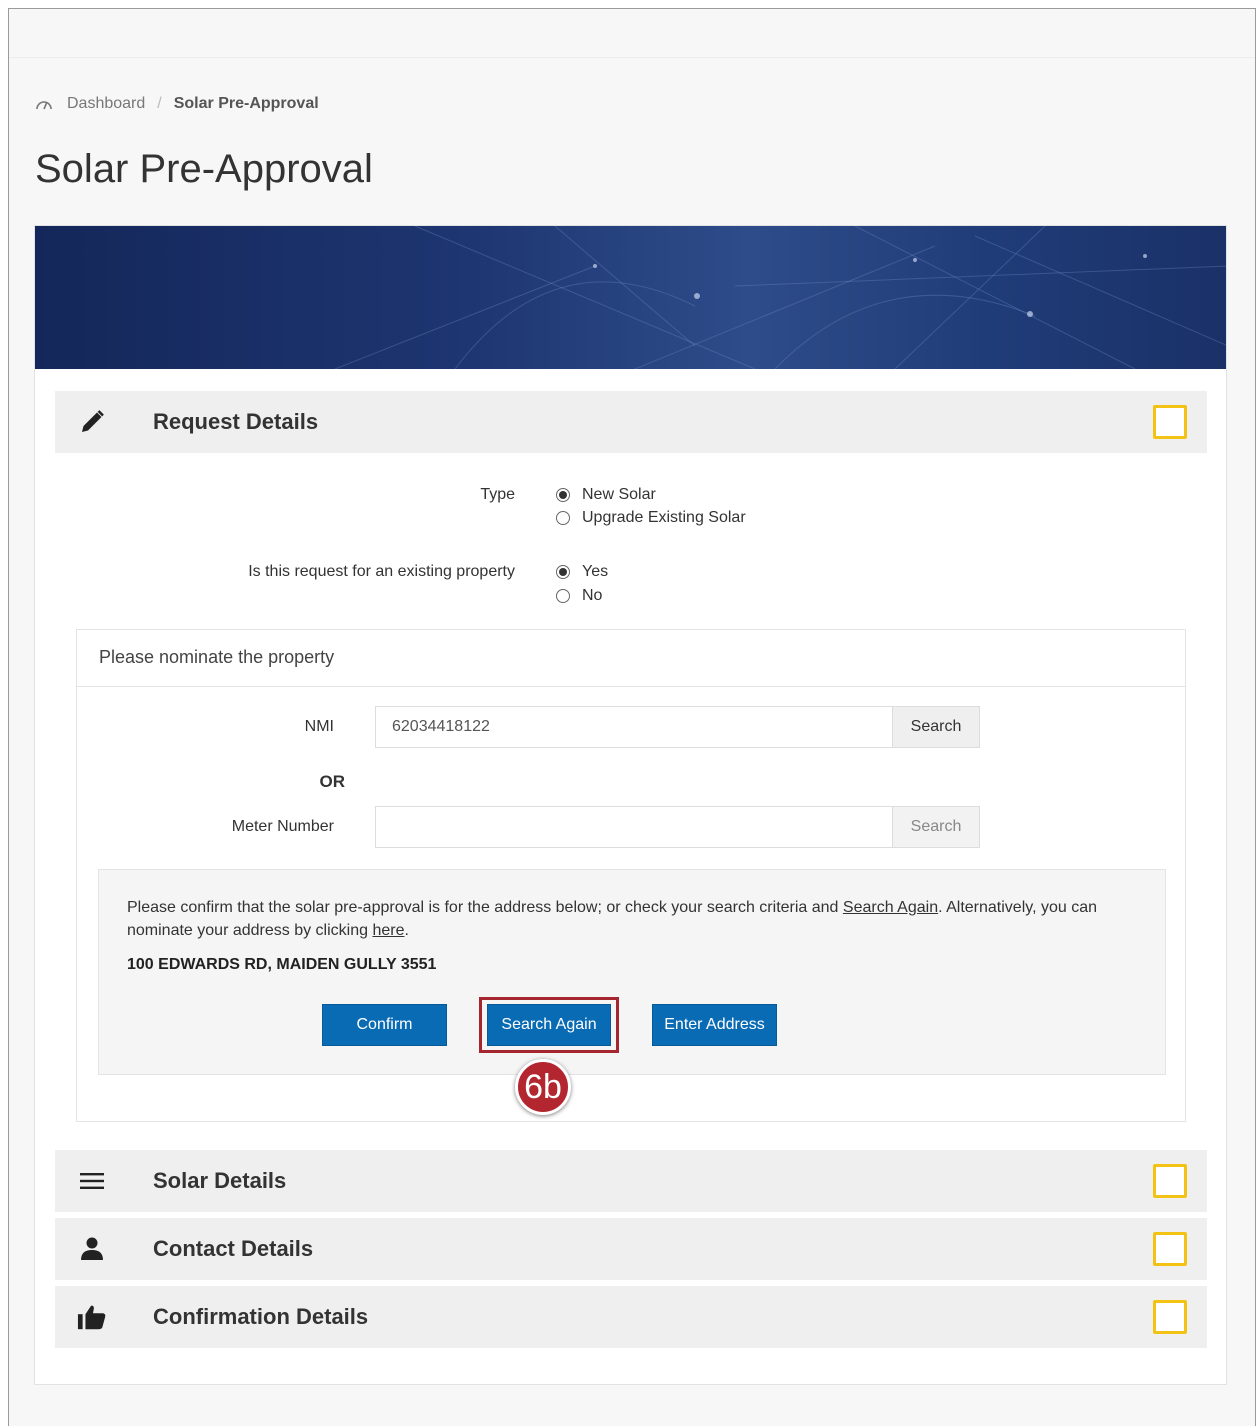 The image size is (1258, 1428). What do you see at coordinates (217, 657) in the screenshot?
I see `property-panel-heading: Please nominate the property` at bounding box center [217, 657].